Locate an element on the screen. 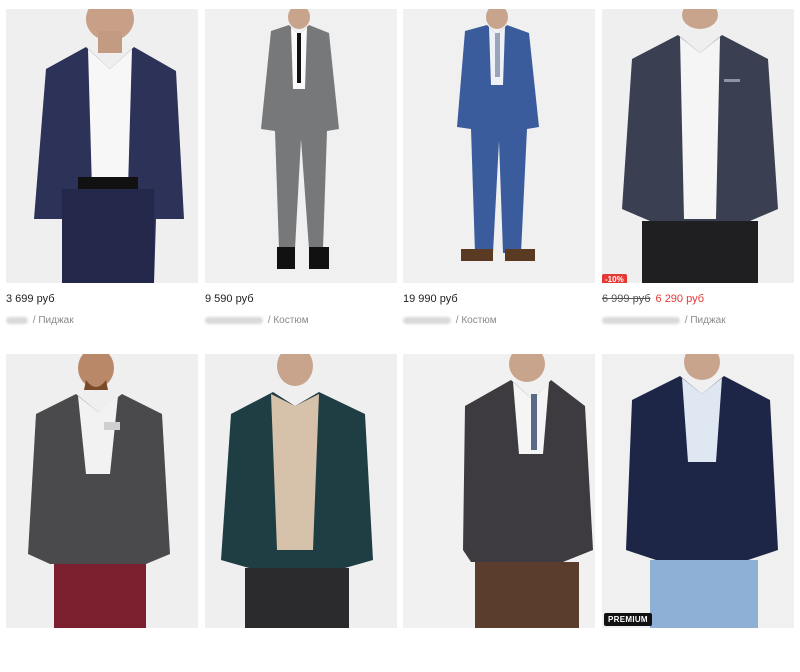 This screenshot has height=672, width=800. product-card: PREMIUM is located at coordinates (698, 513).